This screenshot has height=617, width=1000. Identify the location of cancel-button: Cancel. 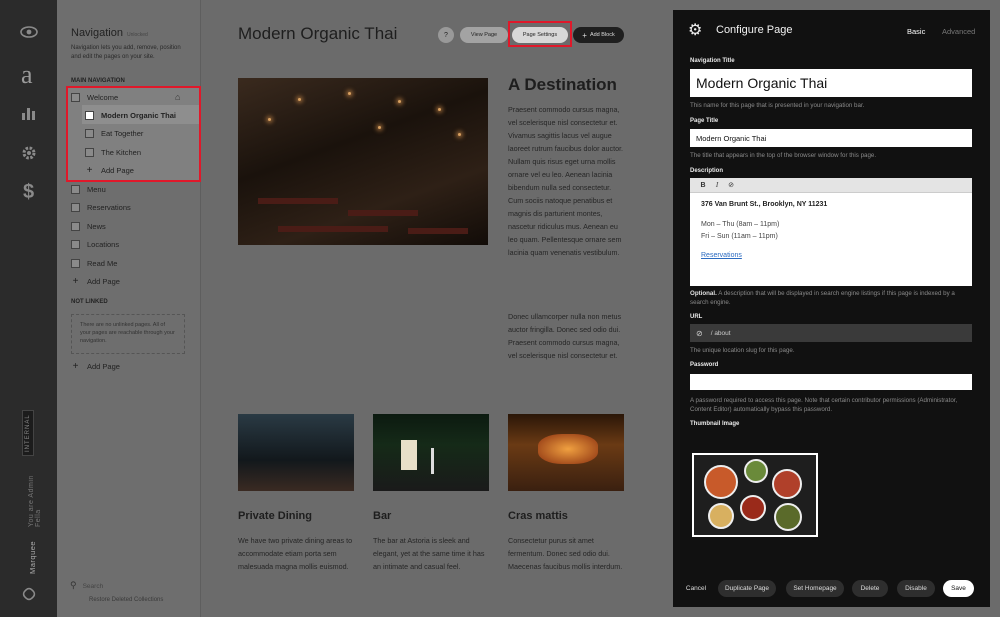
(696, 588).